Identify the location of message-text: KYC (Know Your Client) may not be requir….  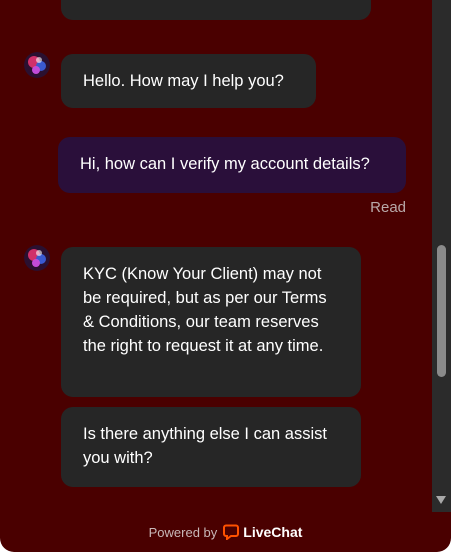
(205, 310).